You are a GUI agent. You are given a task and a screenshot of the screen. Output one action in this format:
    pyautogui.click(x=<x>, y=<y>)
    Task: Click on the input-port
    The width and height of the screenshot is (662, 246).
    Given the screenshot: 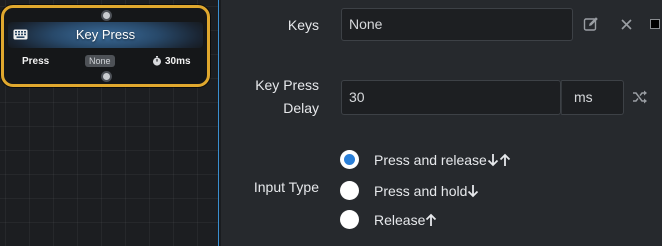 What is the action you would take?
    pyautogui.click(x=106, y=15)
    